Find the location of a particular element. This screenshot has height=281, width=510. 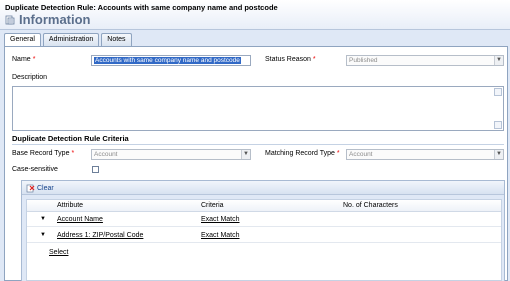

base-record-type-label: Base Record Type * is located at coordinates (43, 153).